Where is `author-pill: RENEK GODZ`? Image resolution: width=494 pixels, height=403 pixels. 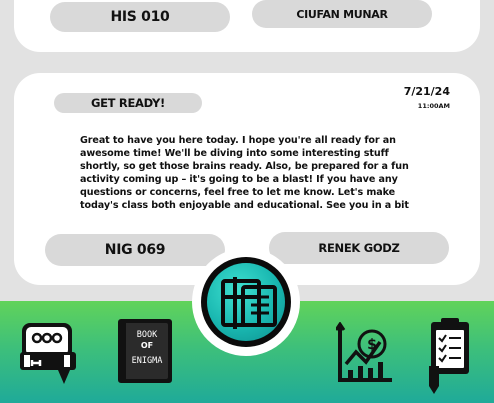
author-pill: RENEK GODZ is located at coordinates (359, 248).